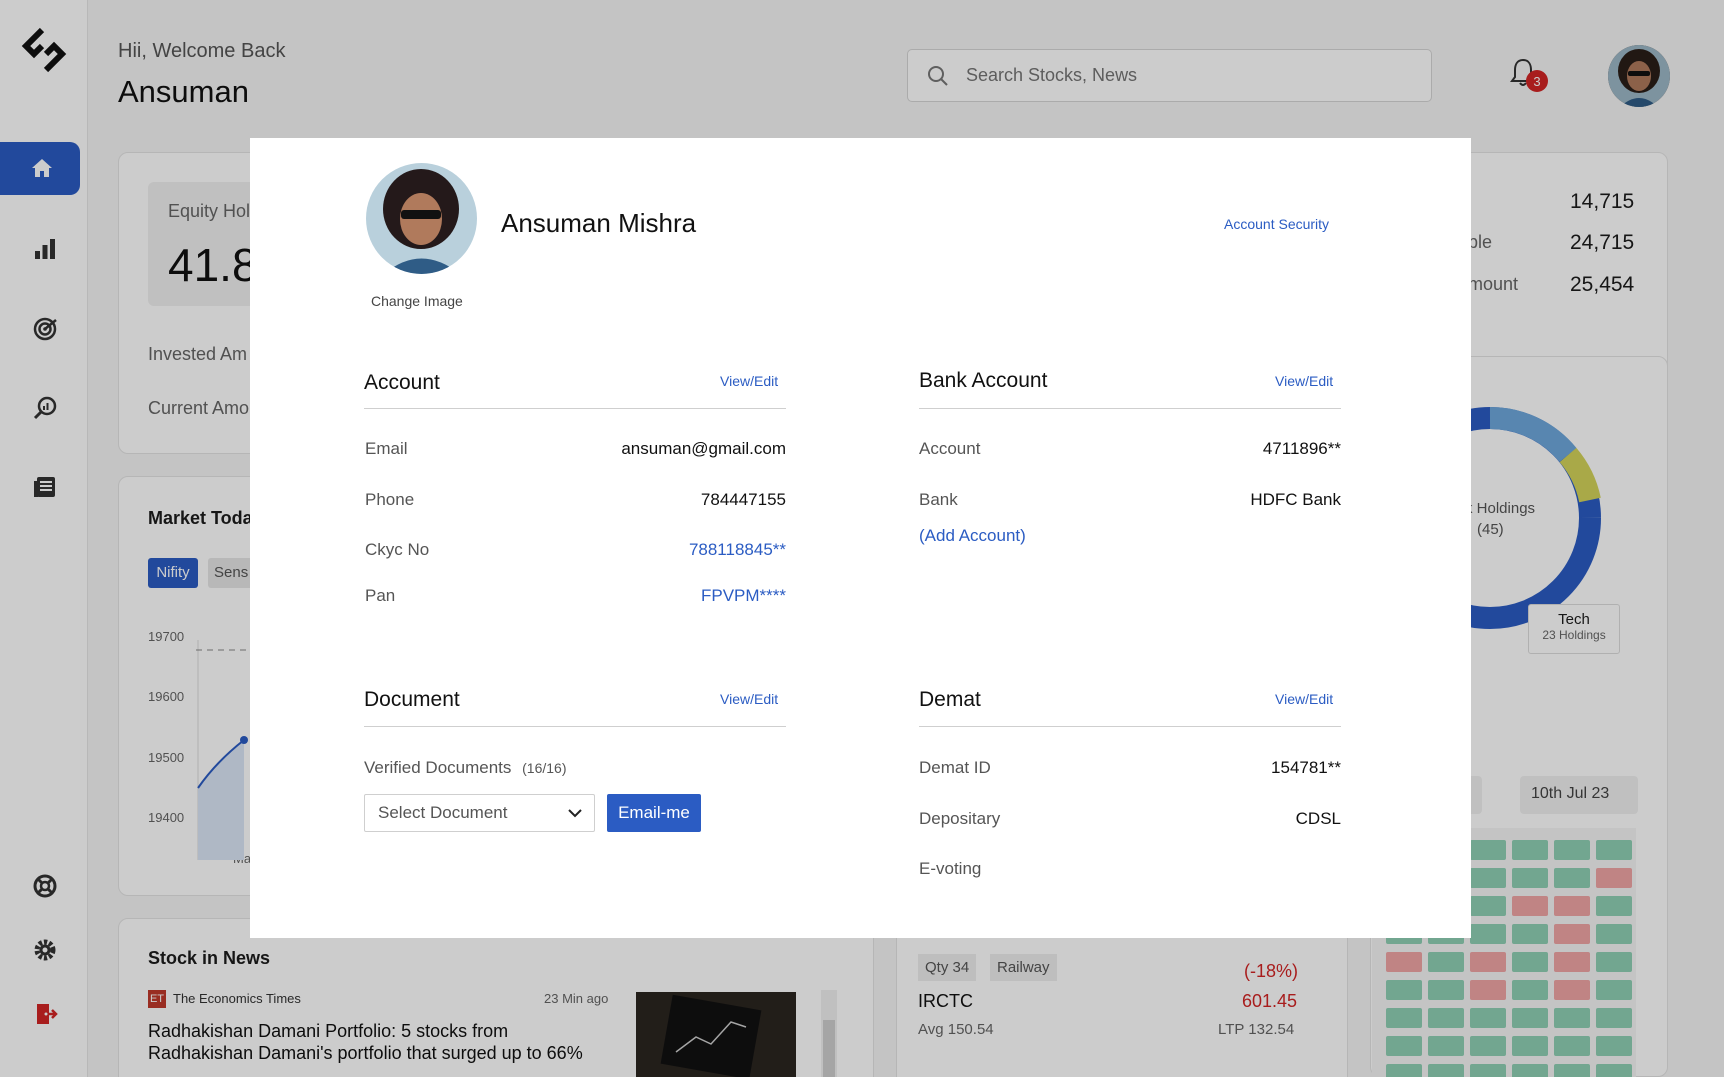  Describe the element at coordinates (402, 382) in the screenshot. I see `account-section-title: Account` at that location.